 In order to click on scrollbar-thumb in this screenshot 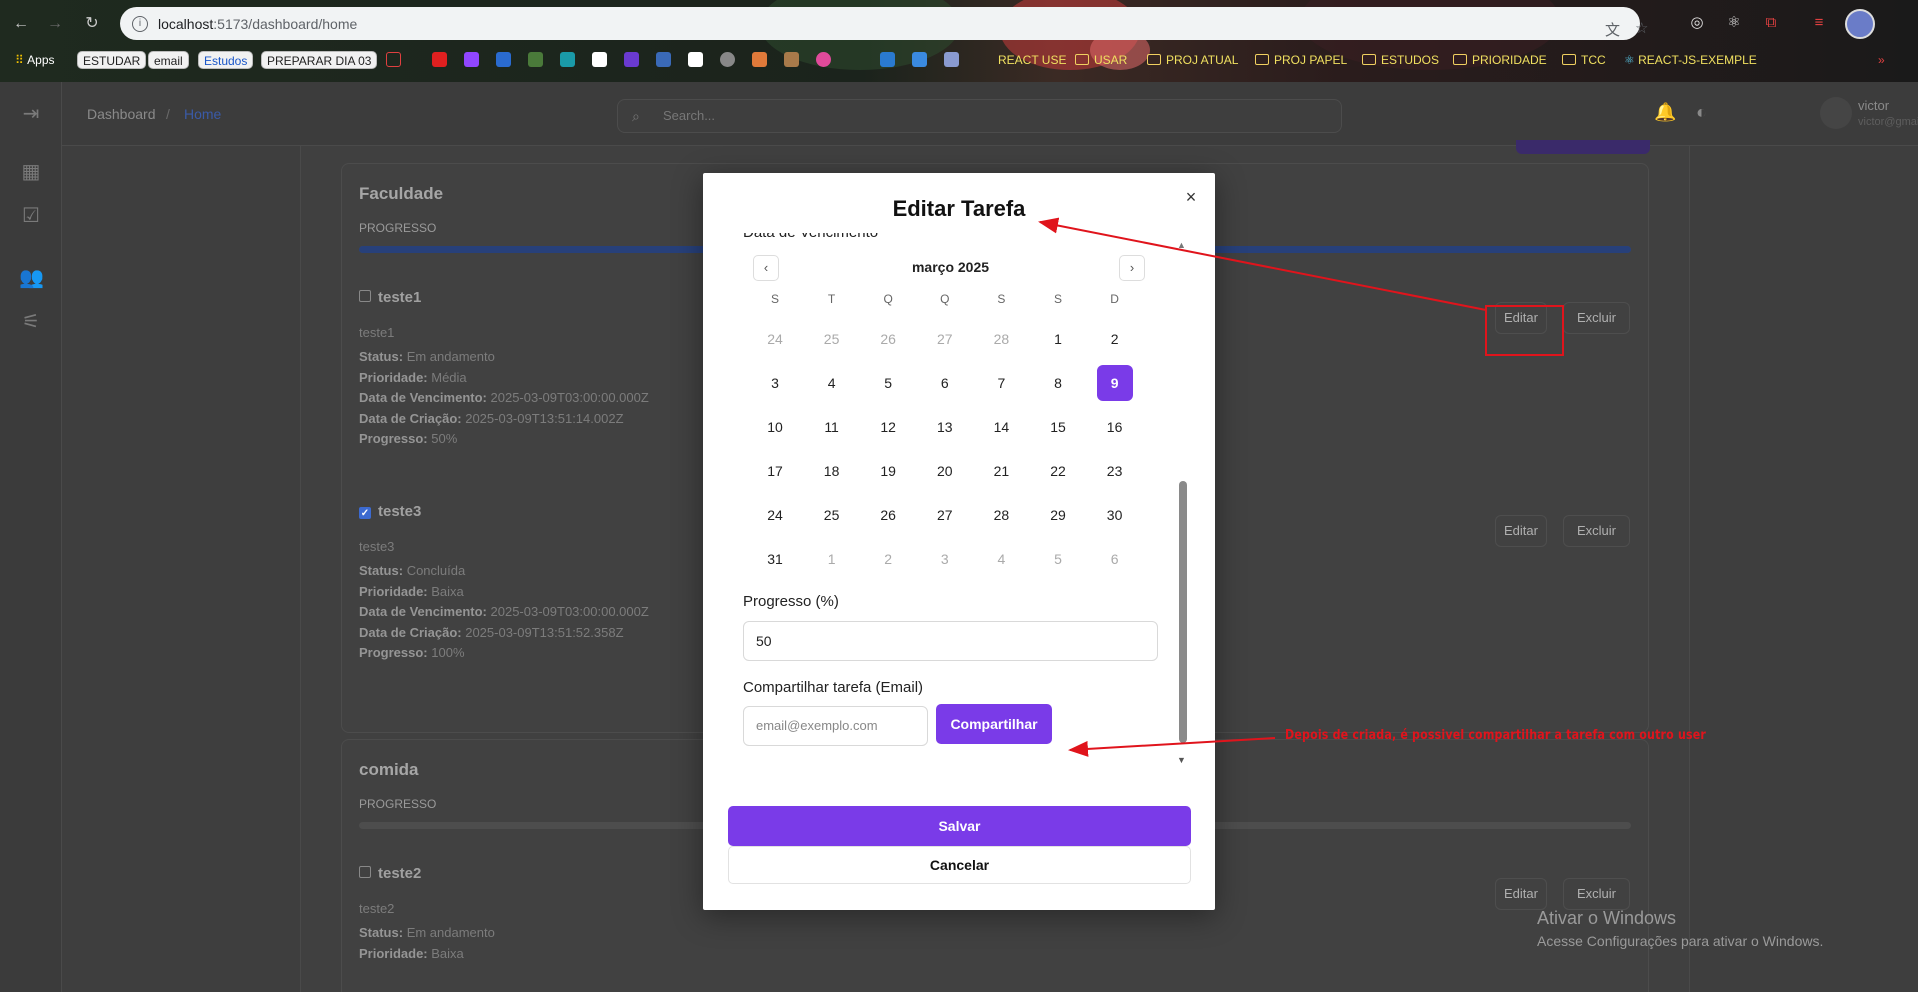, I will do `click(1183, 612)`.